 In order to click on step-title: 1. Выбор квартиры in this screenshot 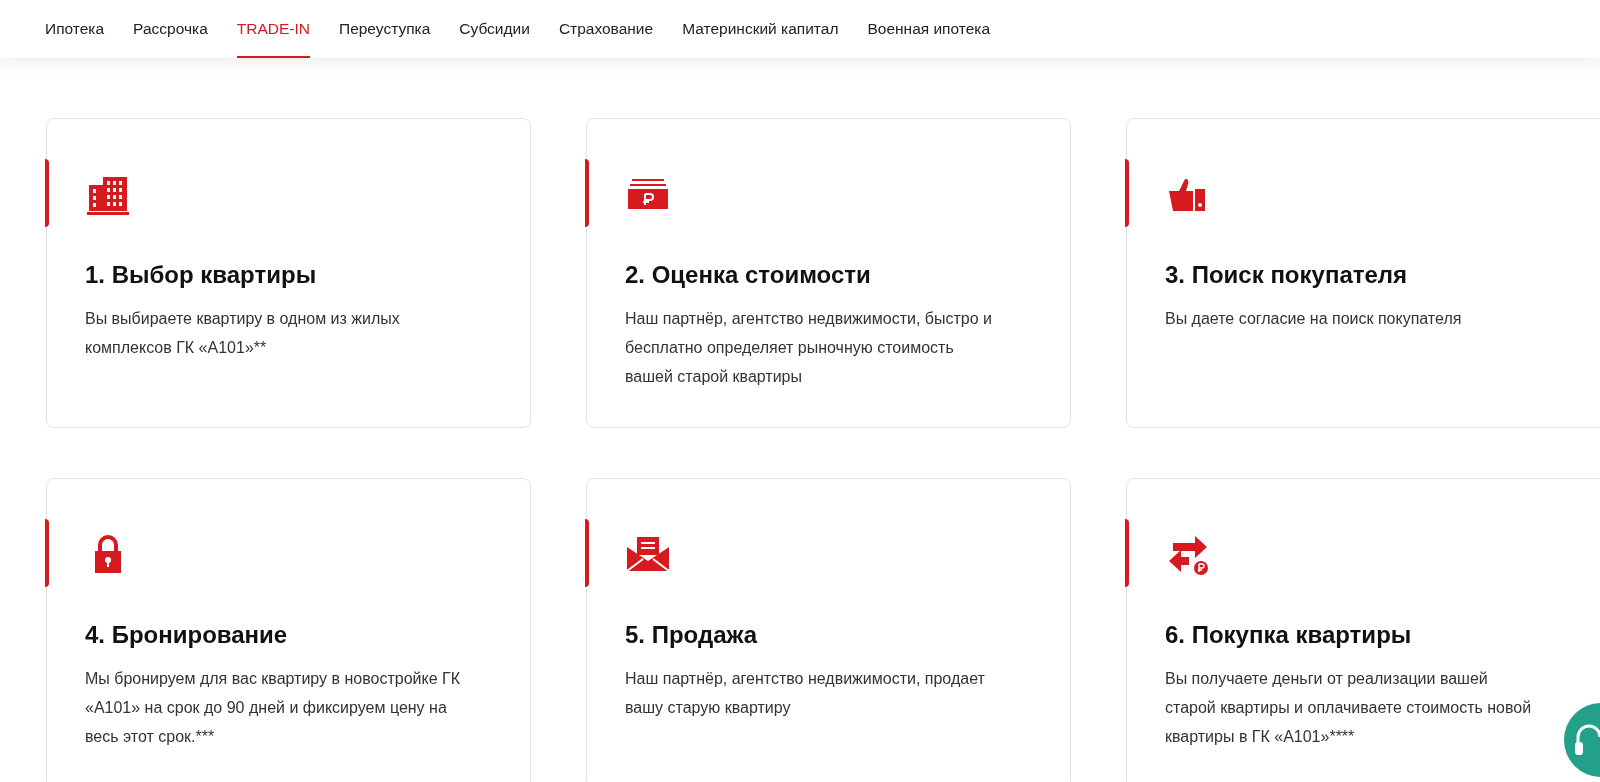, I will do `click(201, 275)`.